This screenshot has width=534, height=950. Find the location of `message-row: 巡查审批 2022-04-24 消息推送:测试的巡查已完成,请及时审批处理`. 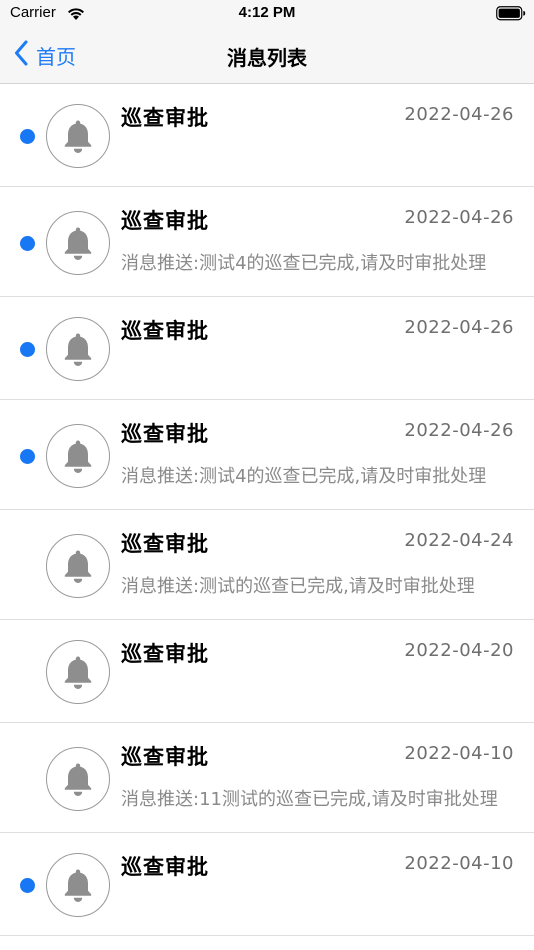

message-row: 巡查审批 2022-04-24 消息推送:测试的巡查已完成,请及时审批处理 is located at coordinates (267, 565).